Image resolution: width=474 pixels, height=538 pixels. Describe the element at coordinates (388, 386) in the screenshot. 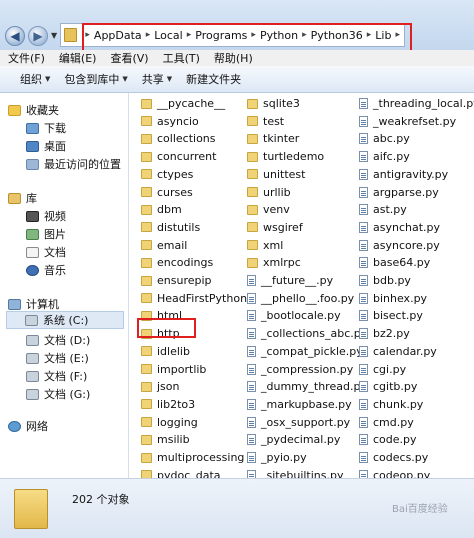

I see `file-item: cgitb.py` at that location.